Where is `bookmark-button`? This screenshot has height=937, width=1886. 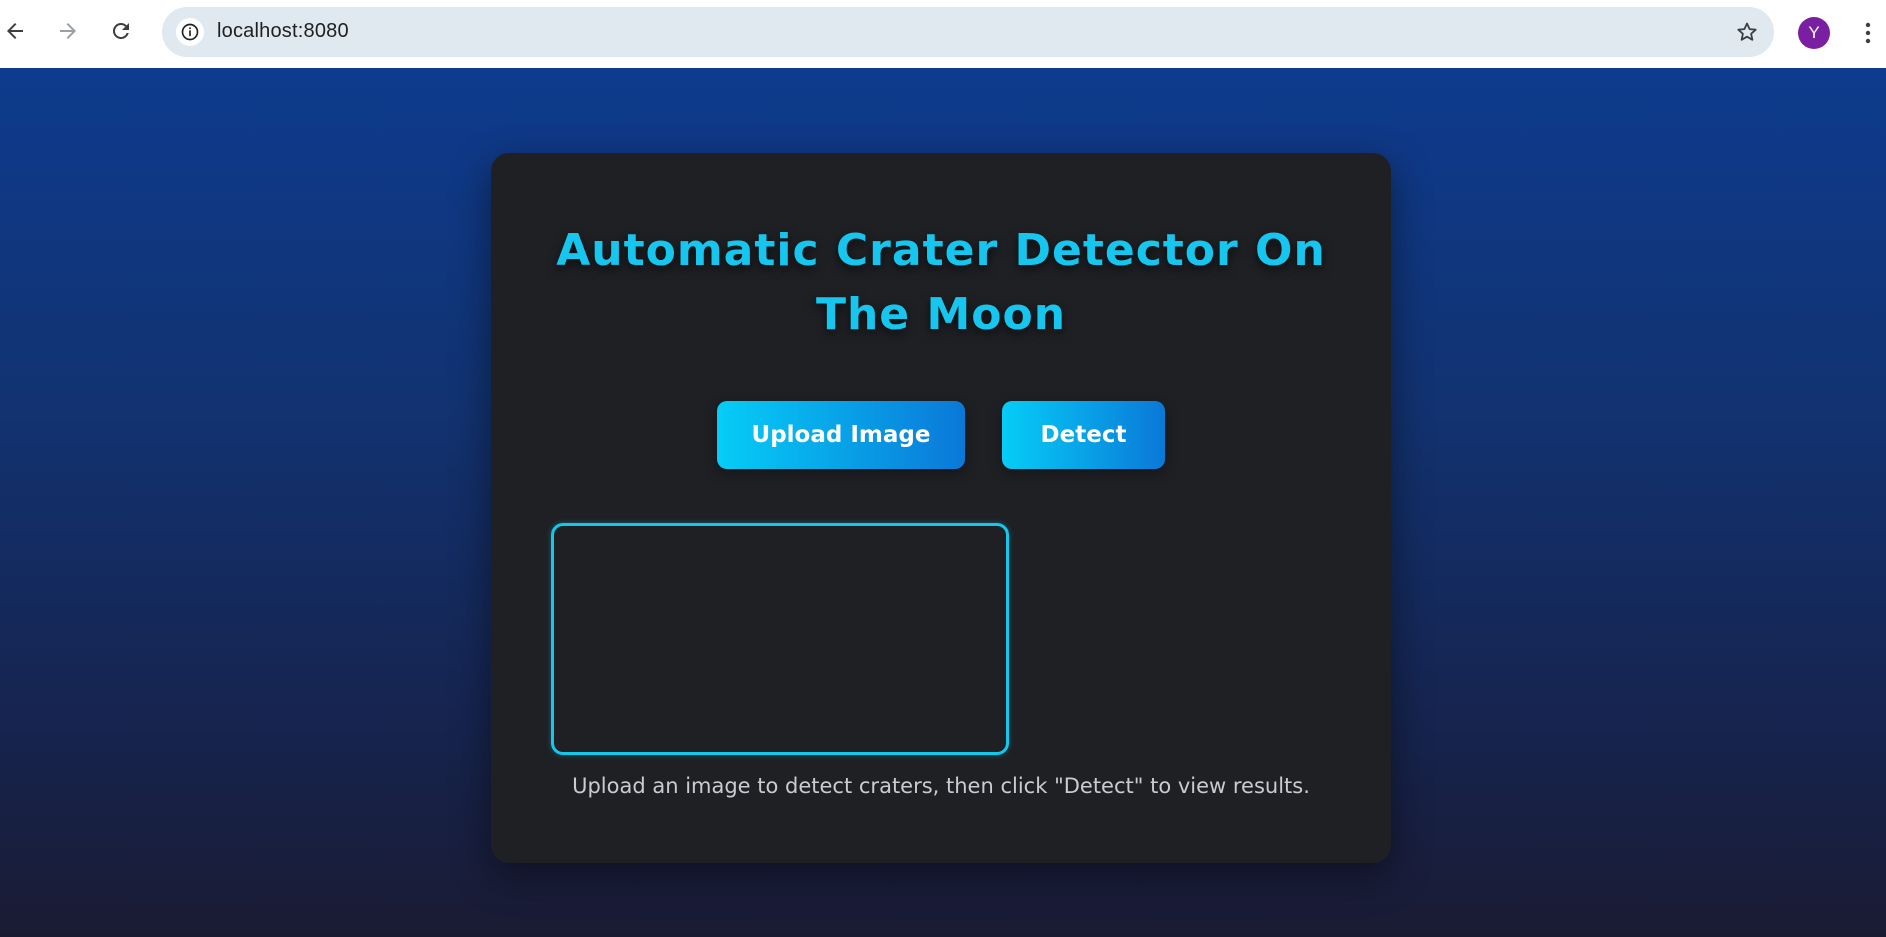
bookmark-button is located at coordinates (1747, 32).